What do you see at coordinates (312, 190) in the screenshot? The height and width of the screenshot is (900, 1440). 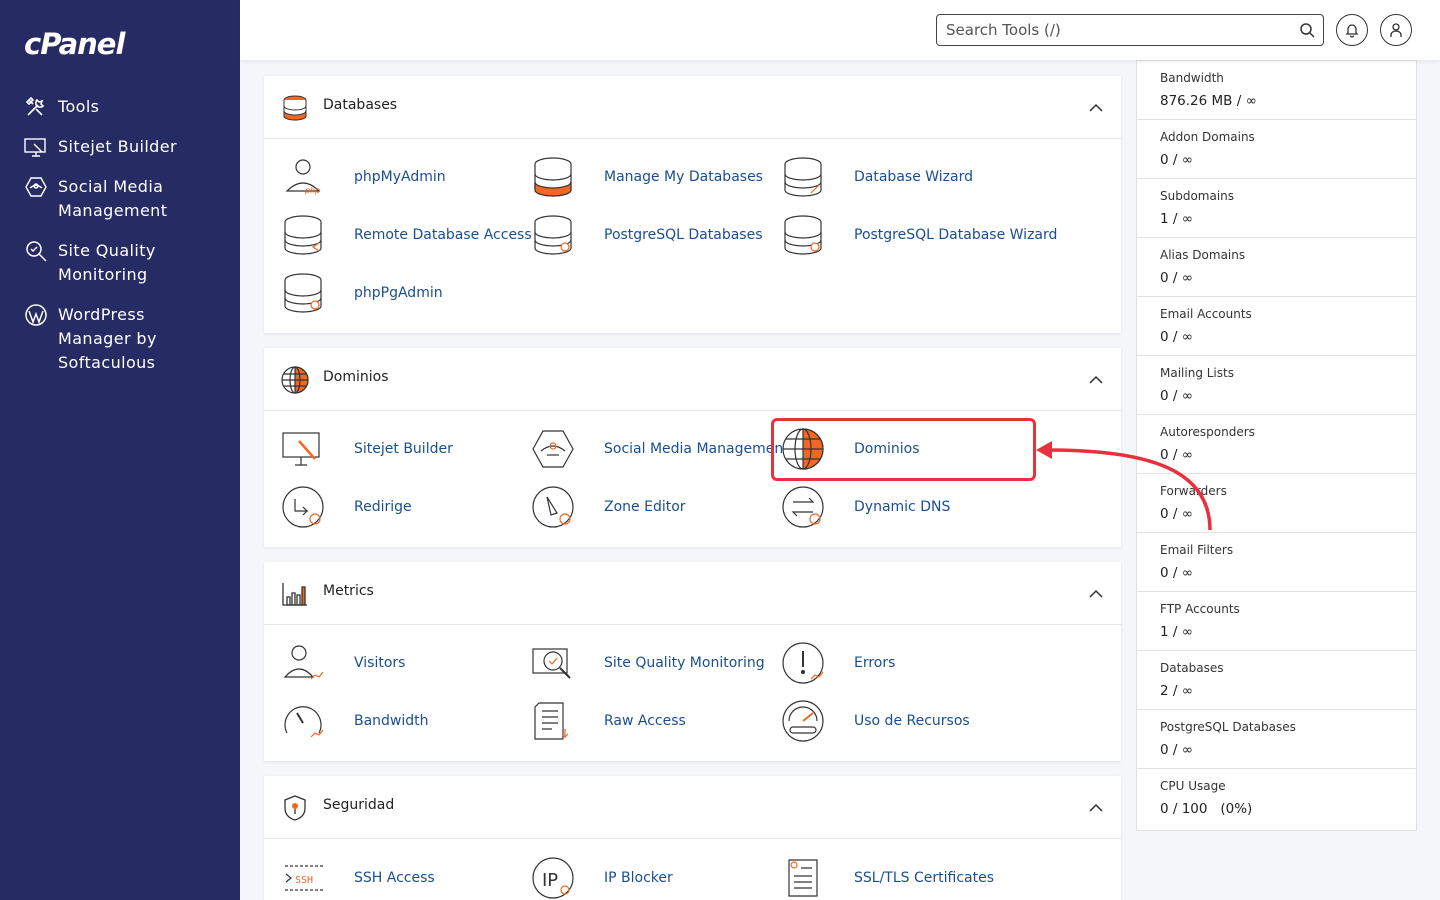 I see `svg-text: php` at bounding box center [312, 190].